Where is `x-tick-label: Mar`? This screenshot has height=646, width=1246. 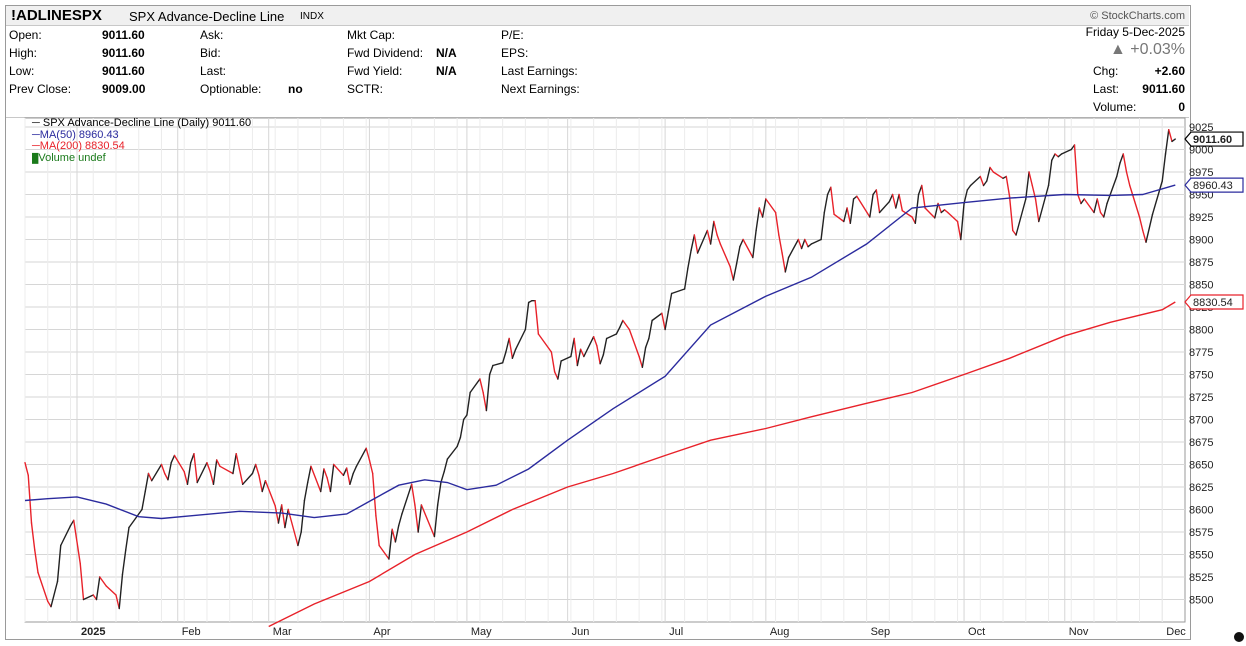 x-tick-label: Mar is located at coordinates (282, 632).